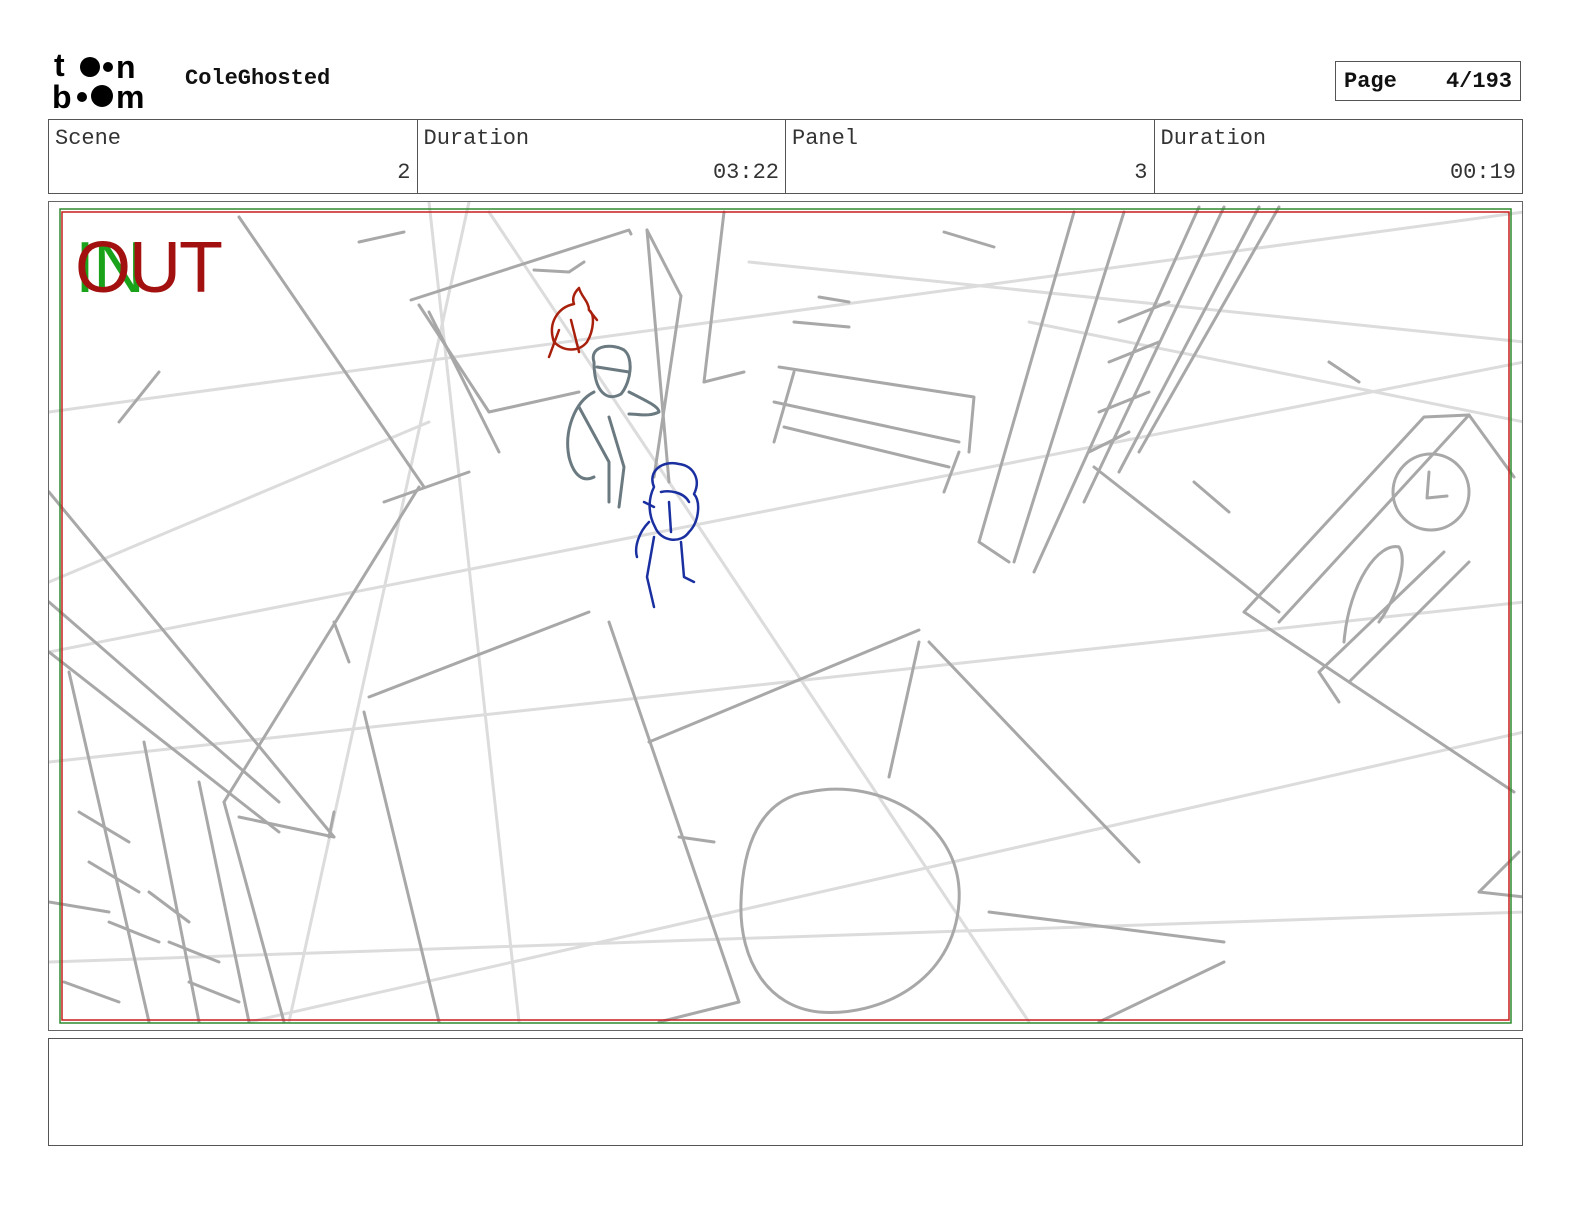 This screenshot has height=1224, width=1584. What do you see at coordinates (785, 1092) in the screenshot?
I see `panel-notes-box` at bounding box center [785, 1092].